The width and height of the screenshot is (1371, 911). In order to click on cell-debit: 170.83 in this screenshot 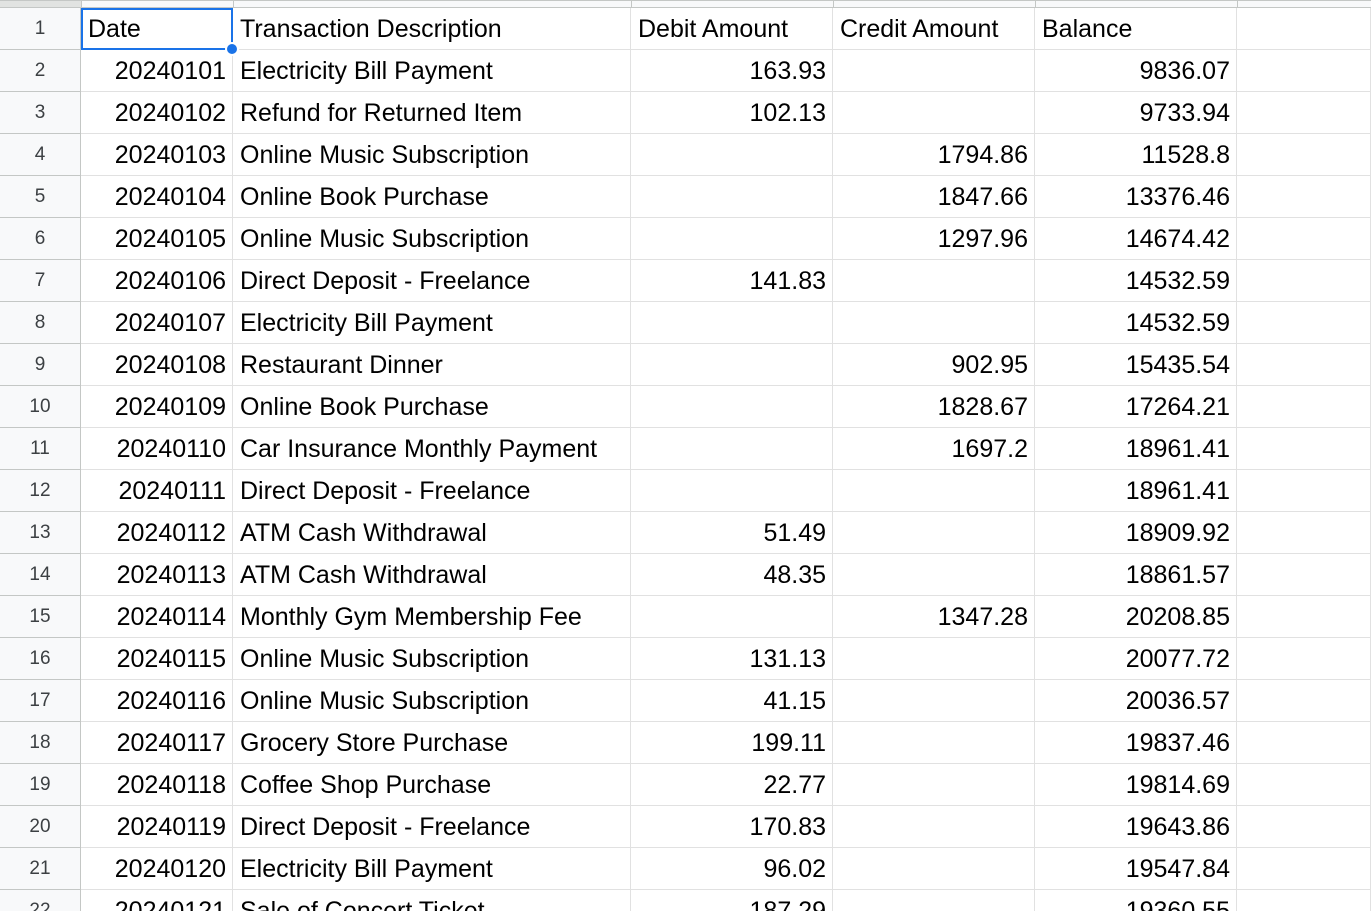, I will do `click(732, 827)`.